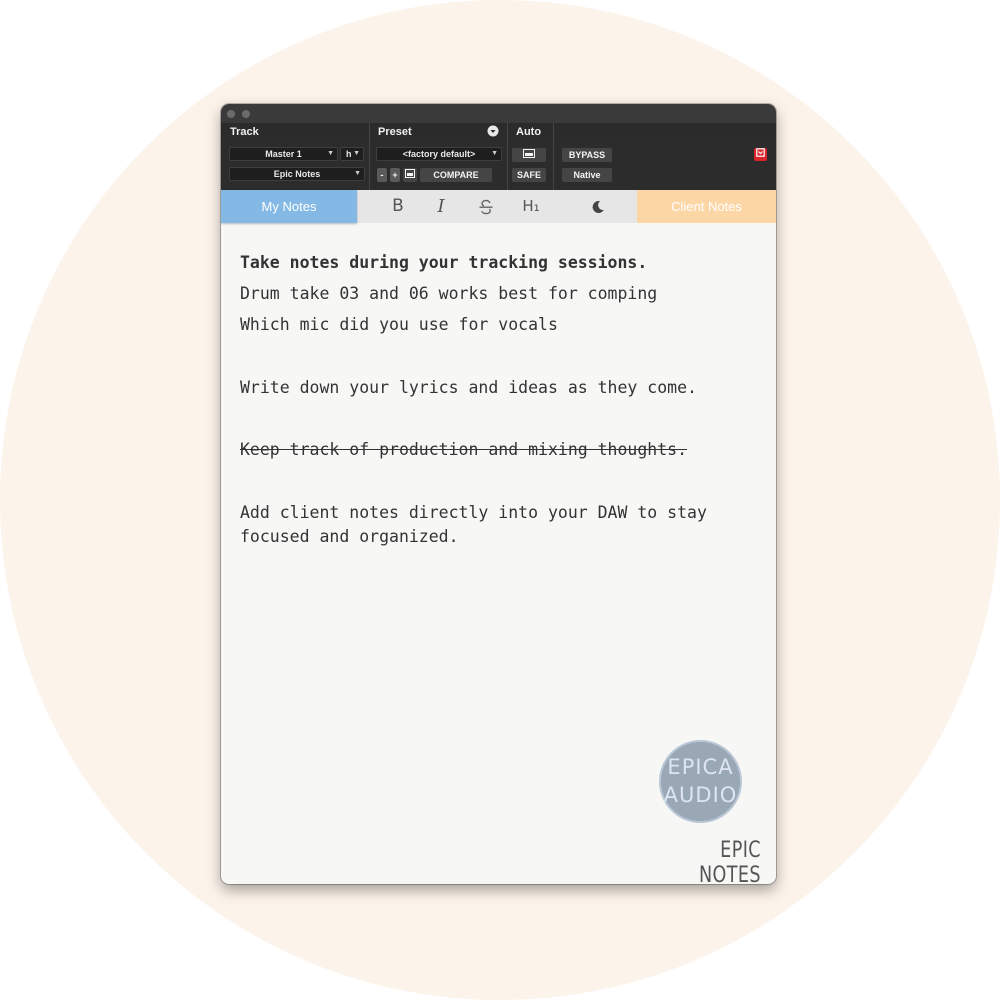 This screenshot has width=1000, height=1000. I want to click on preset-menu-icon, so click(493, 132).